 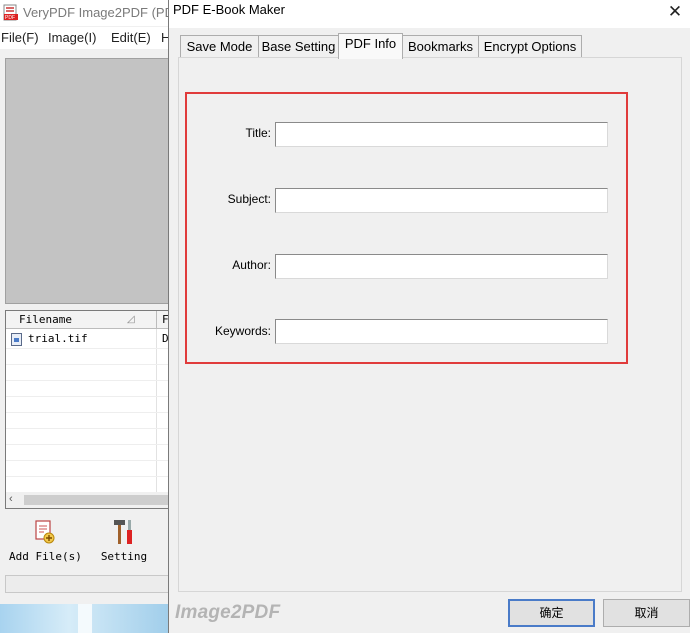 What do you see at coordinates (88, 584) in the screenshot?
I see `status-bar` at bounding box center [88, 584].